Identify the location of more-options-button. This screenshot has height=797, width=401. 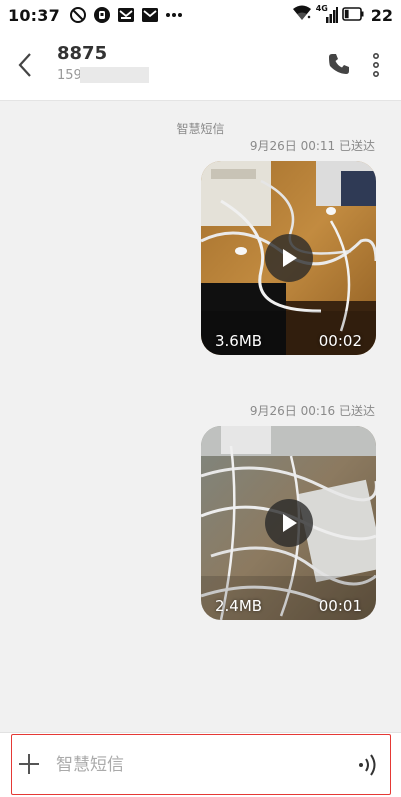
(376, 65).